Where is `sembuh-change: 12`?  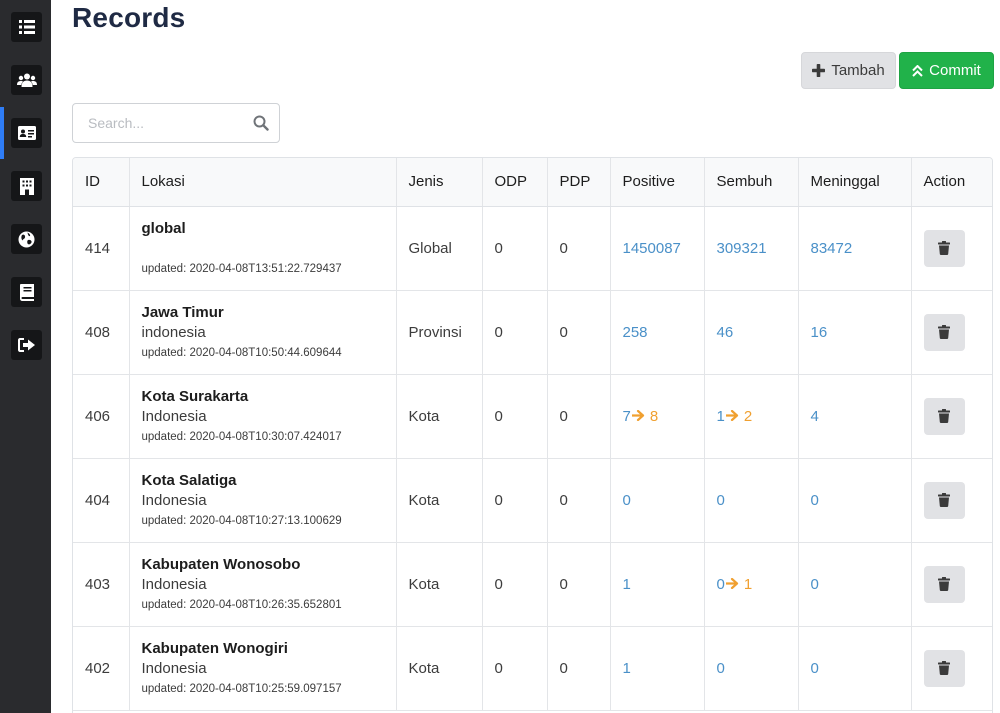
sembuh-change: 12 is located at coordinates (735, 416).